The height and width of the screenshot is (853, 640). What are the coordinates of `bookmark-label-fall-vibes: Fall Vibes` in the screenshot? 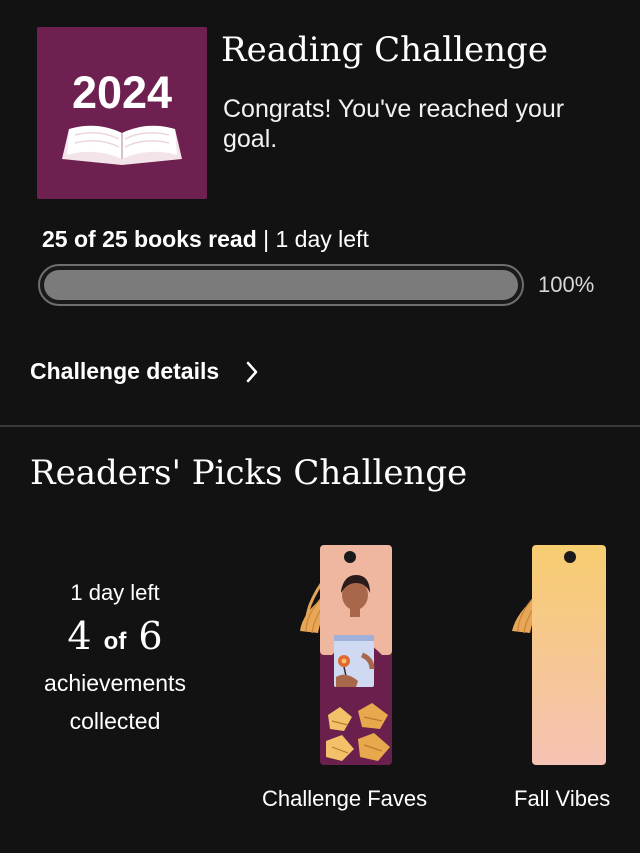 It's located at (562, 798).